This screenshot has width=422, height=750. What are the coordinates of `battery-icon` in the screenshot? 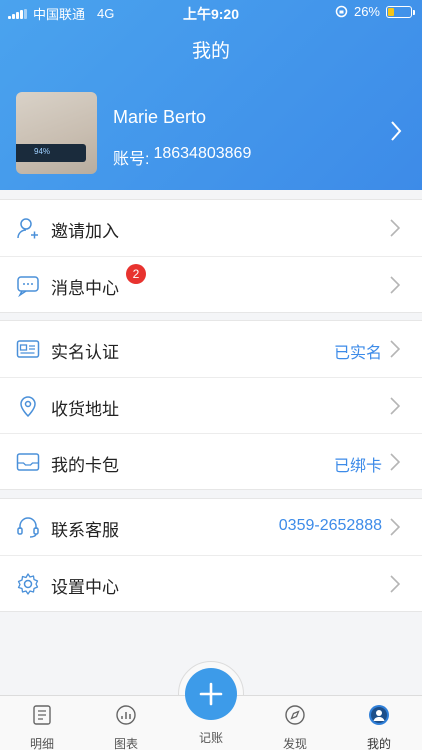 It's located at (400, 11).